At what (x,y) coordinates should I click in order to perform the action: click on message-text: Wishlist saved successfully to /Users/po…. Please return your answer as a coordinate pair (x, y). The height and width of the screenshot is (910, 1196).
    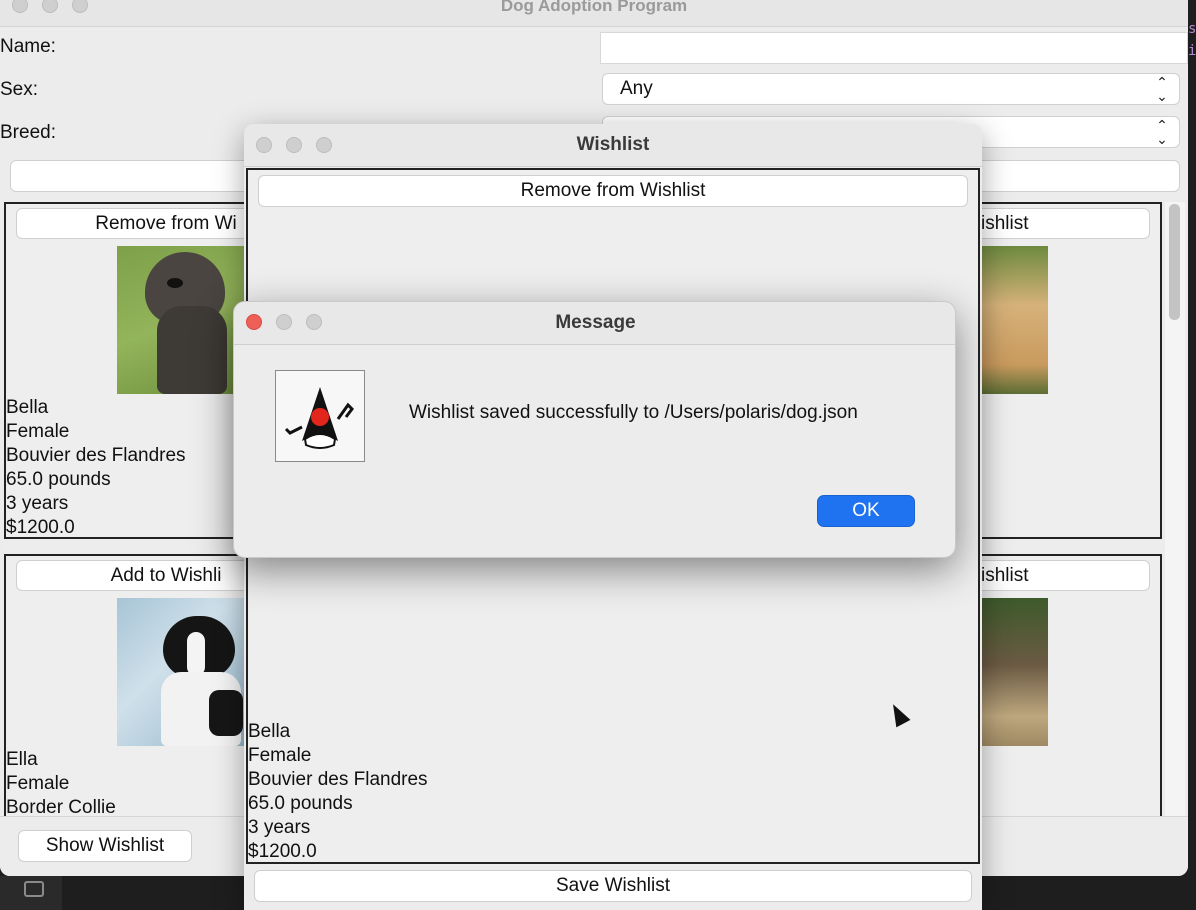
    Looking at the image, I should click on (633, 412).